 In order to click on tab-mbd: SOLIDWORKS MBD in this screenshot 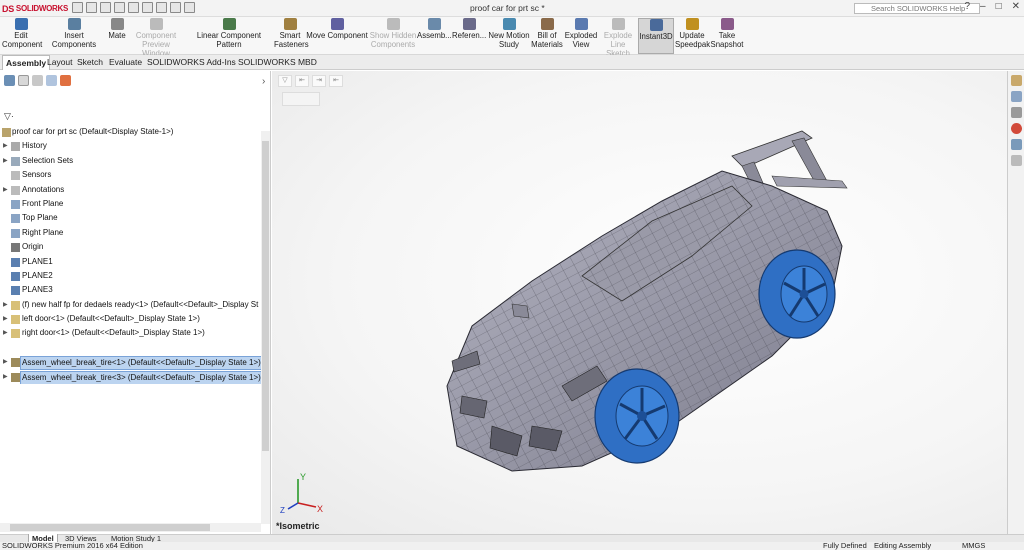, I will do `click(277, 62)`.